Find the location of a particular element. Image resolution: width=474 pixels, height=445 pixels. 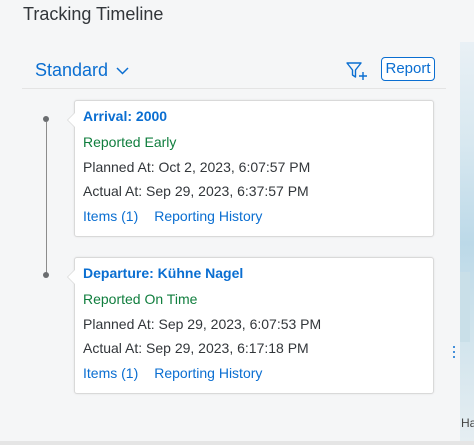

variant-selector: Standard is located at coordinates (82, 70).